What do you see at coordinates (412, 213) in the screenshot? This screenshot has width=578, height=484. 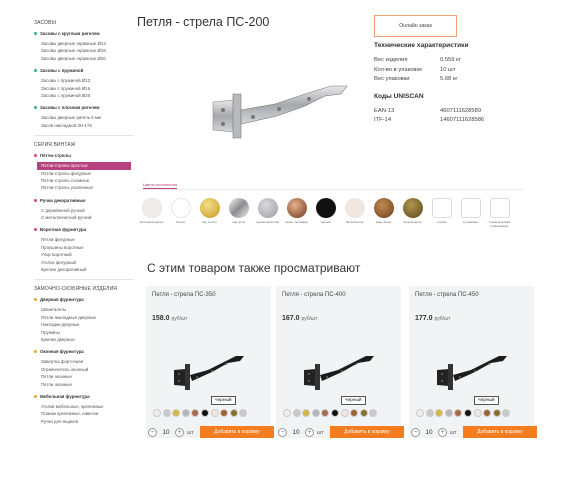 I see `color-swatch: бронза антик` at bounding box center [412, 213].